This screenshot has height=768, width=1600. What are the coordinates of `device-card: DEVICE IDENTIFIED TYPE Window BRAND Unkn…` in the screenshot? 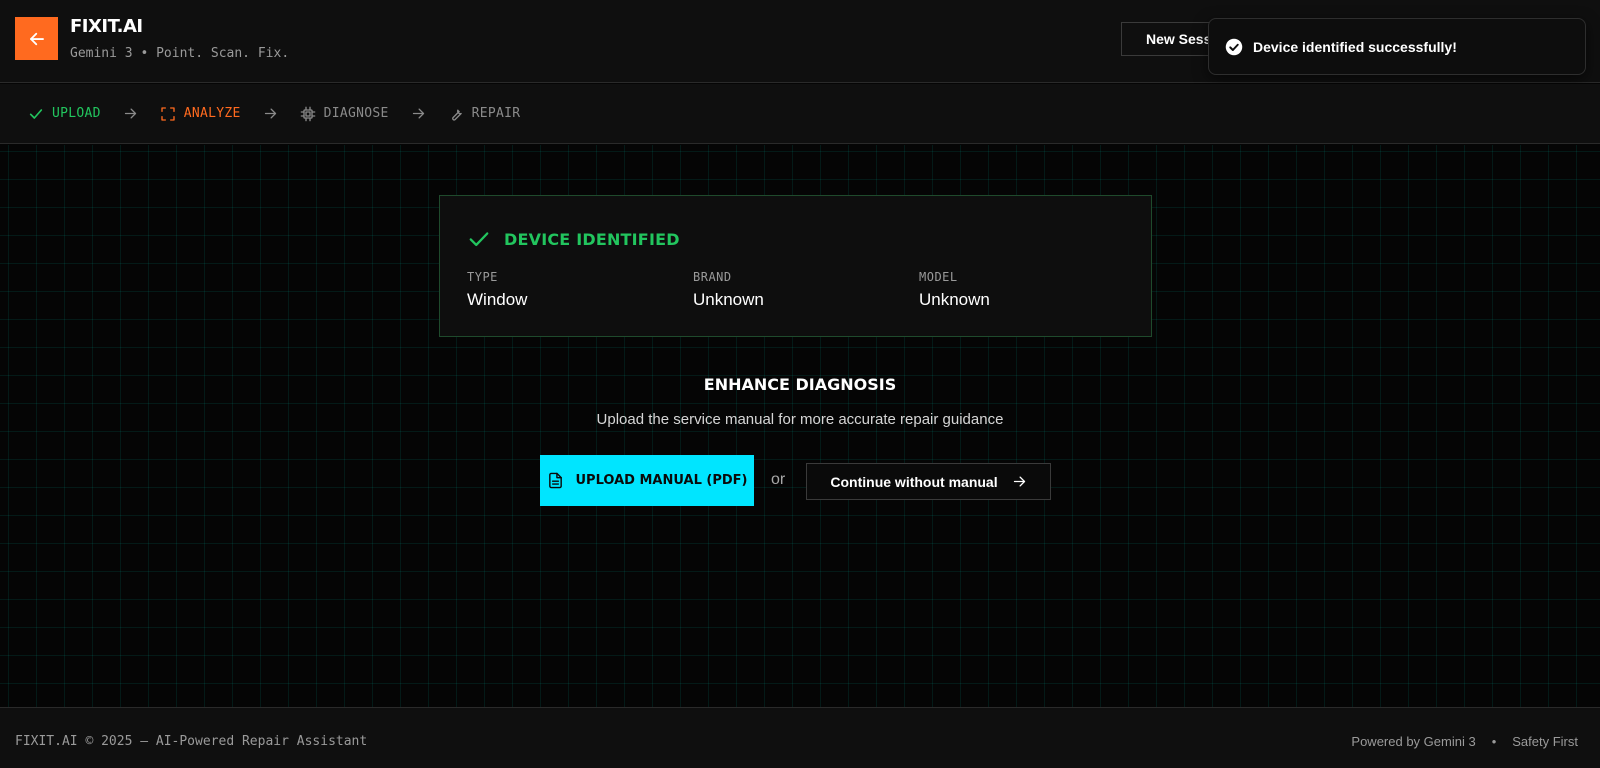 It's located at (795, 266).